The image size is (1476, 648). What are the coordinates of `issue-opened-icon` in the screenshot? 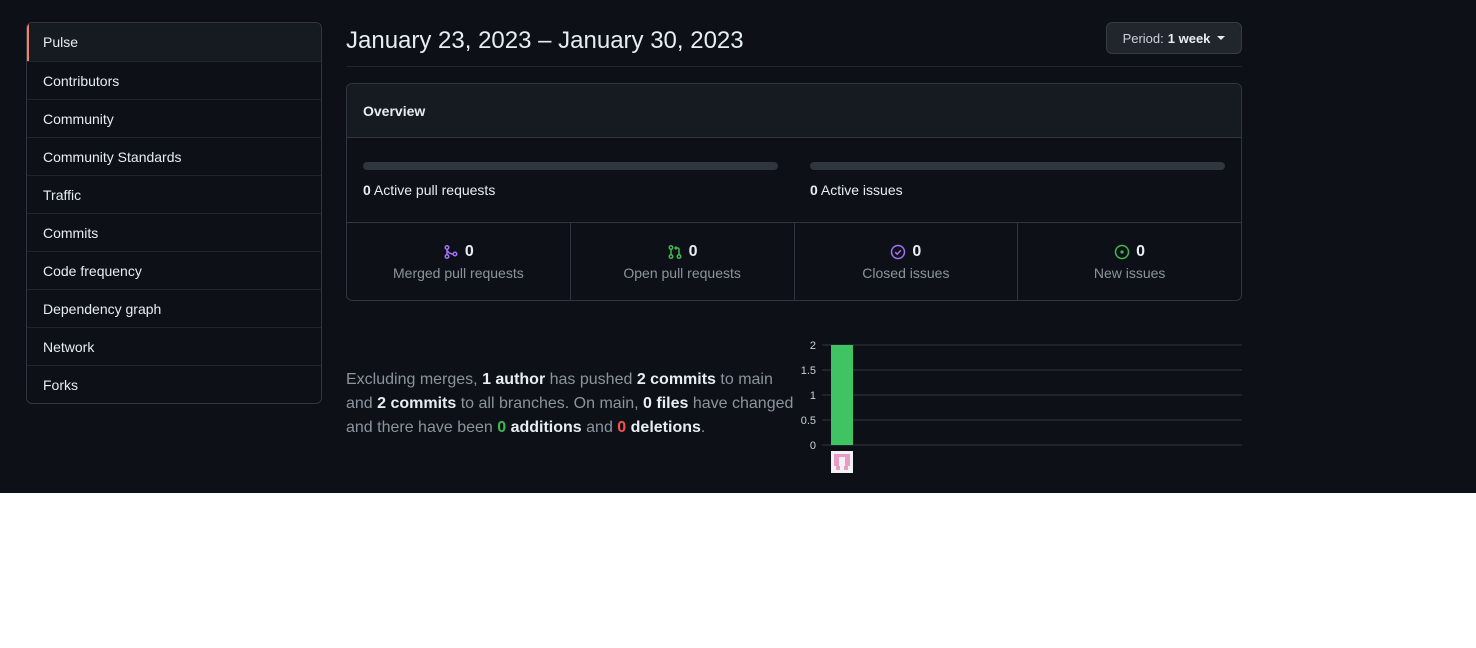 It's located at (1122, 252).